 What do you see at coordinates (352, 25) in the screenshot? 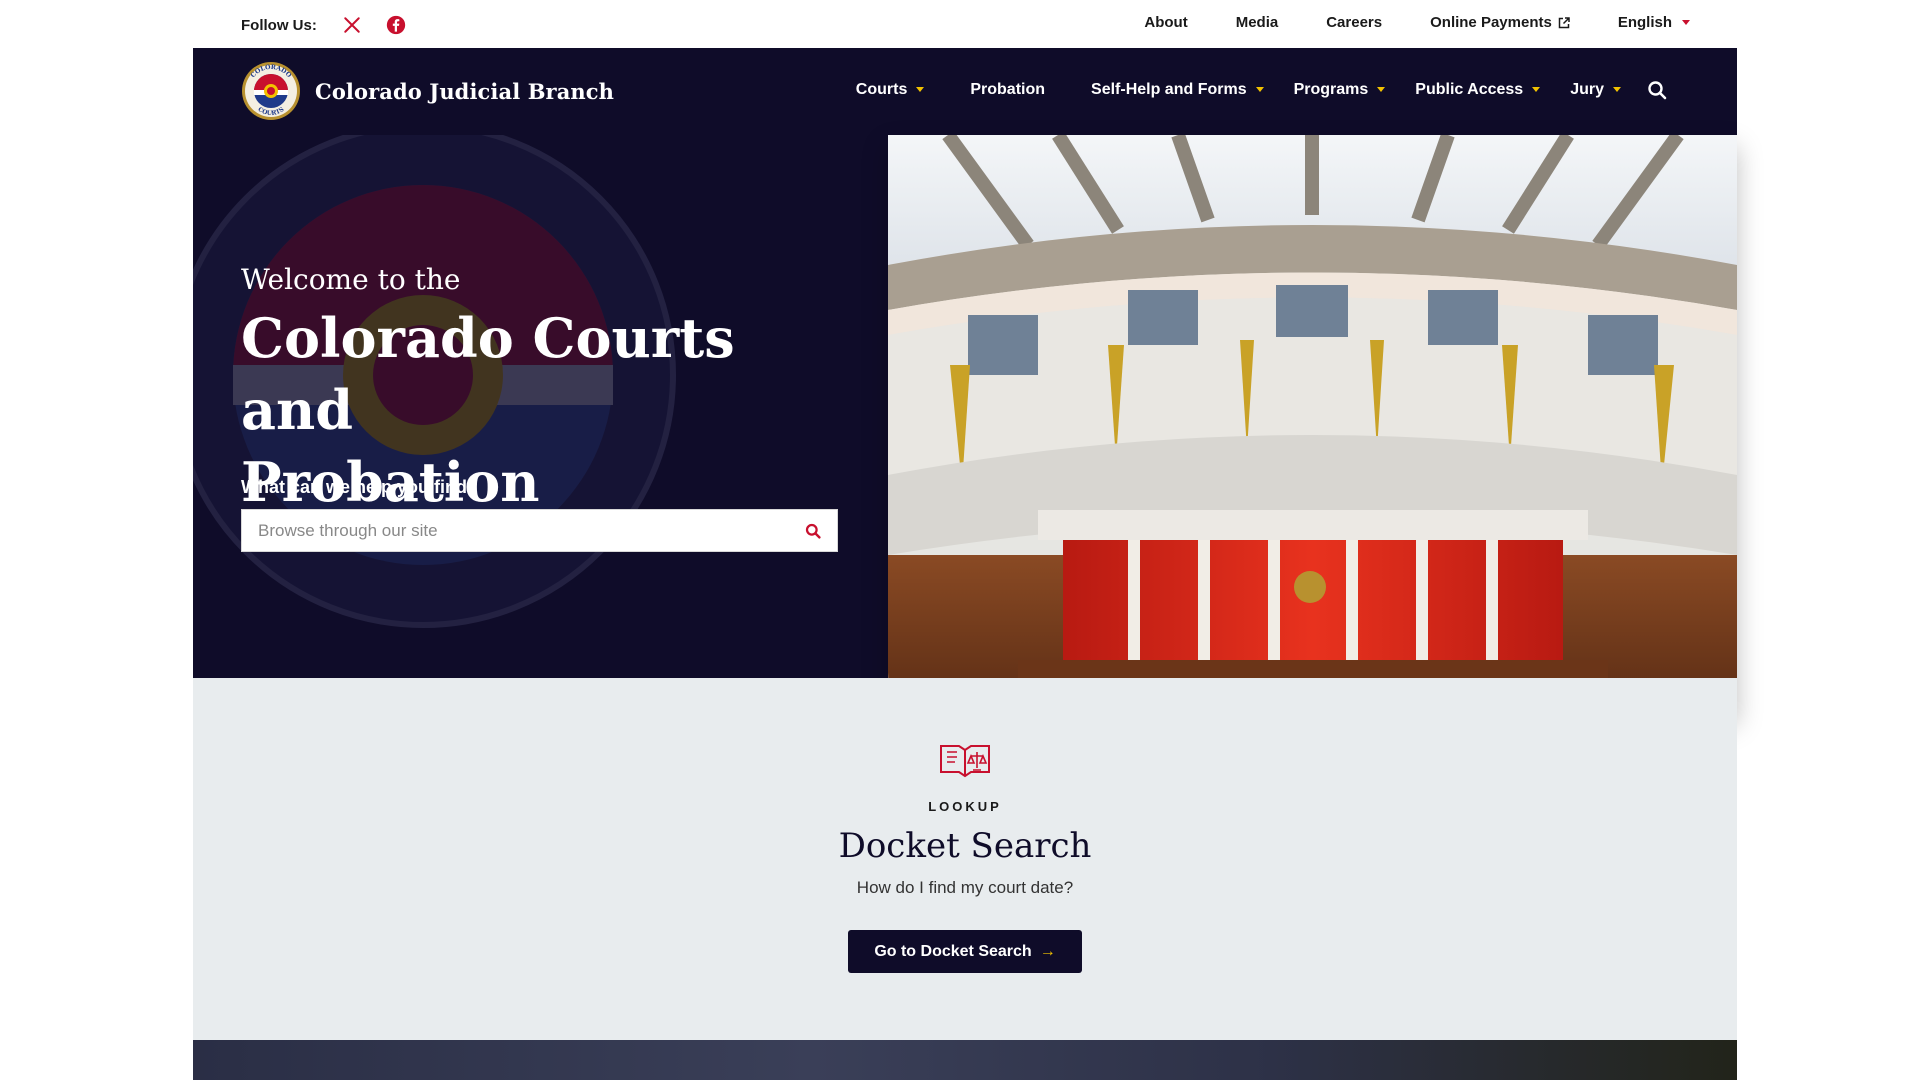
I see `x-icon` at bounding box center [352, 25].